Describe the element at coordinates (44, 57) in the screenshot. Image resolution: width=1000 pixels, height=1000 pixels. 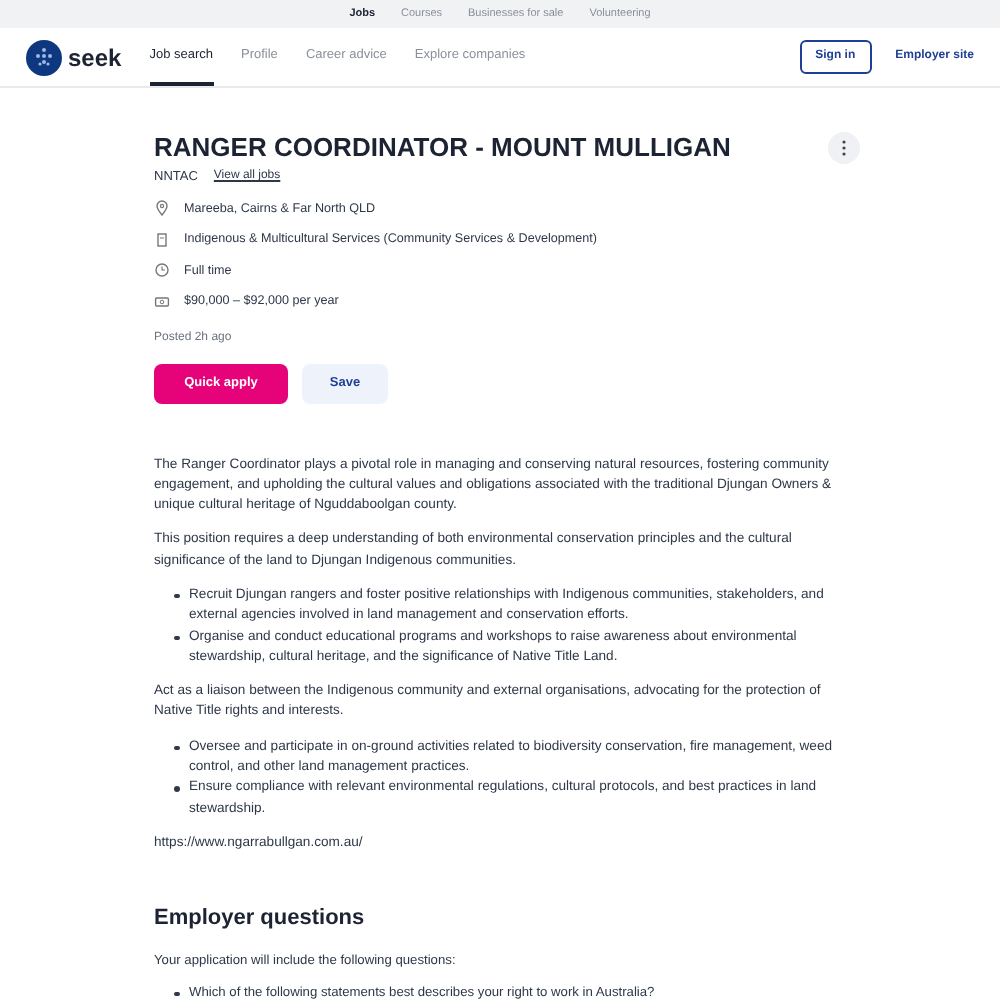
I see `logo-icon` at that location.